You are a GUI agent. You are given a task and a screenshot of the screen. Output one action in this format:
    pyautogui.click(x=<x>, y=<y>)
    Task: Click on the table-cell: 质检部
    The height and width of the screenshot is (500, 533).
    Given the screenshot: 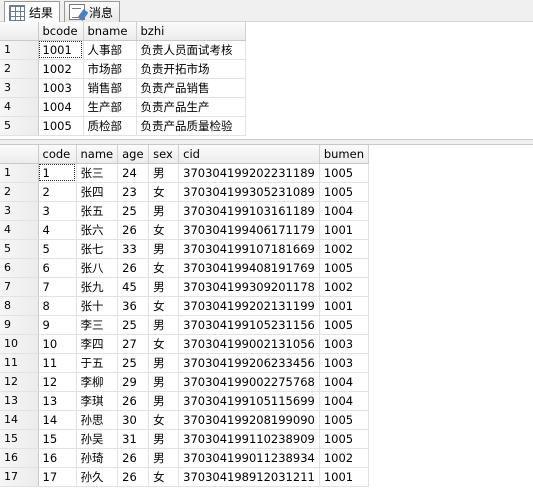 What is the action you would take?
    pyautogui.click(x=110, y=126)
    